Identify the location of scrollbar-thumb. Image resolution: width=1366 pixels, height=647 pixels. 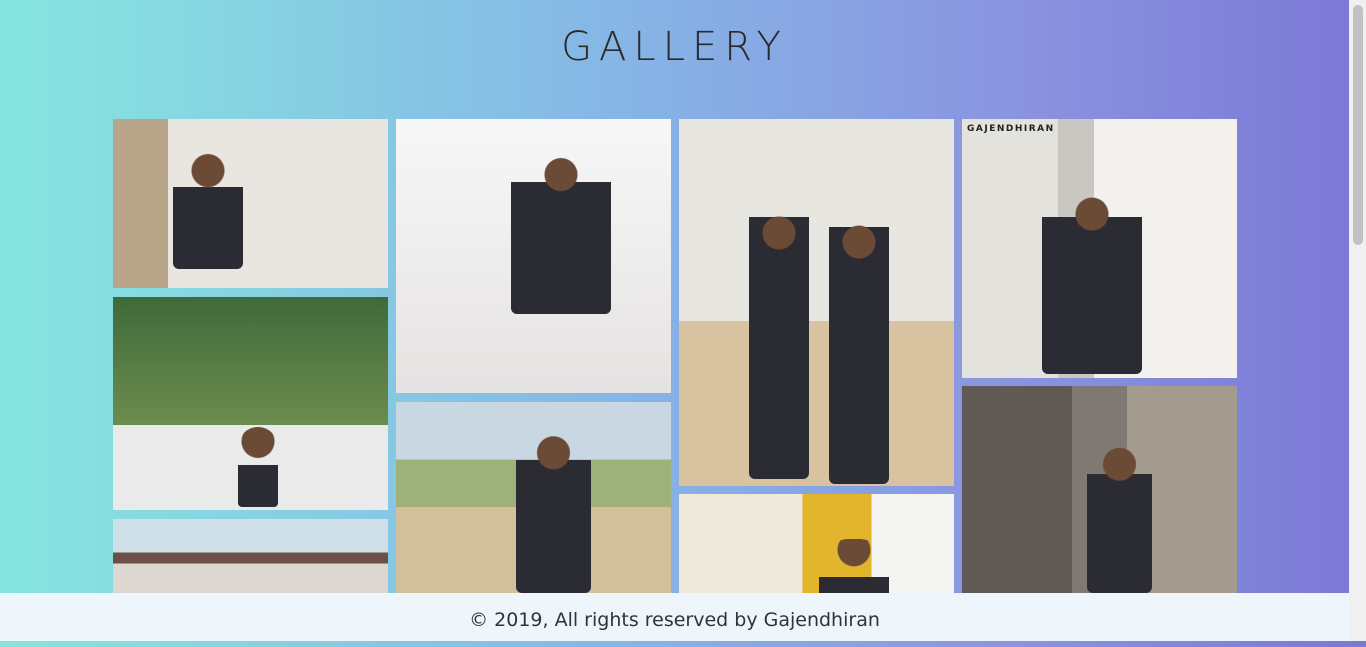
(1358, 125).